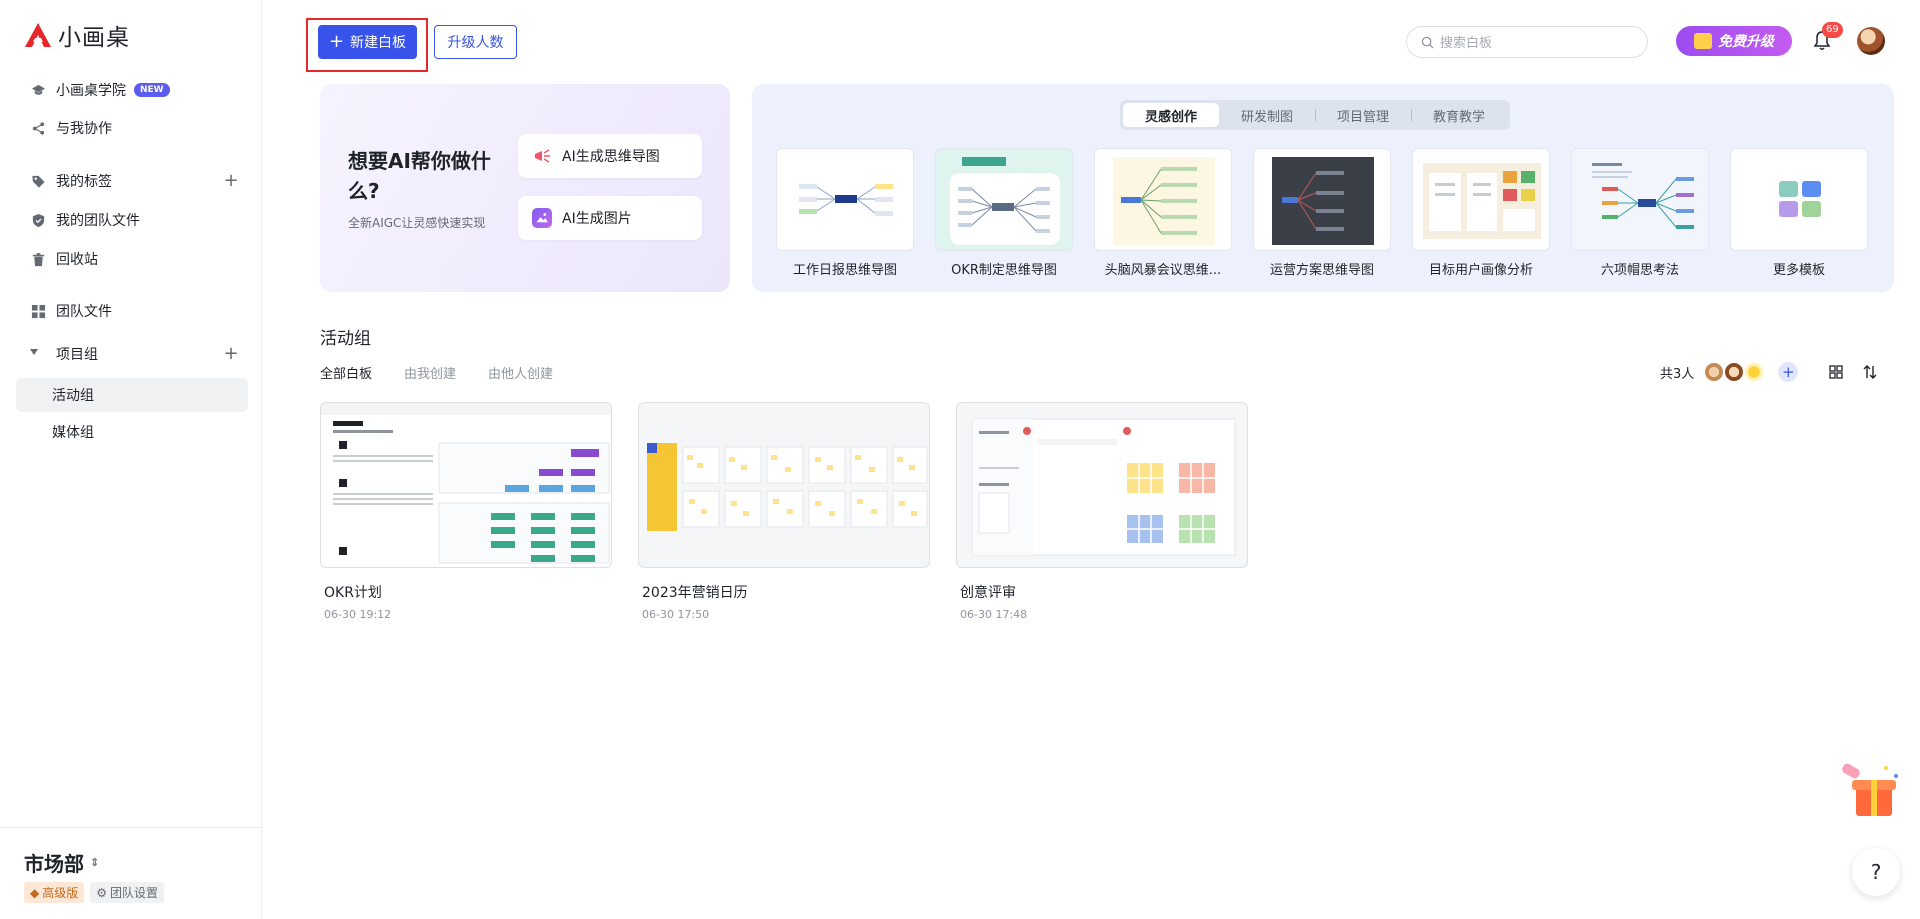 The height and width of the screenshot is (919, 1920). What do you see at coordinates (131, 873) in the screenshot?
I see `team-switcher: 市场部 ⇕ ◆ 高级版 ⚙ 团队设置` at bounding box center [131, 873].